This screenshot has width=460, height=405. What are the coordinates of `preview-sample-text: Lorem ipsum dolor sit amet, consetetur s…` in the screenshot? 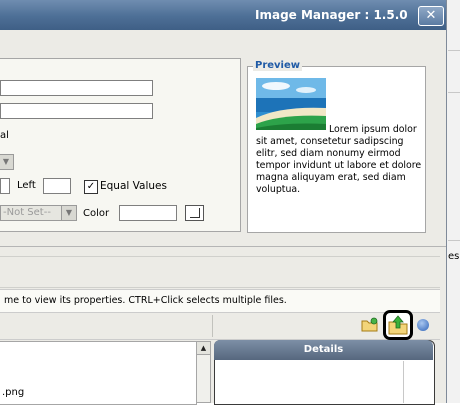 It's located at (339, 159).